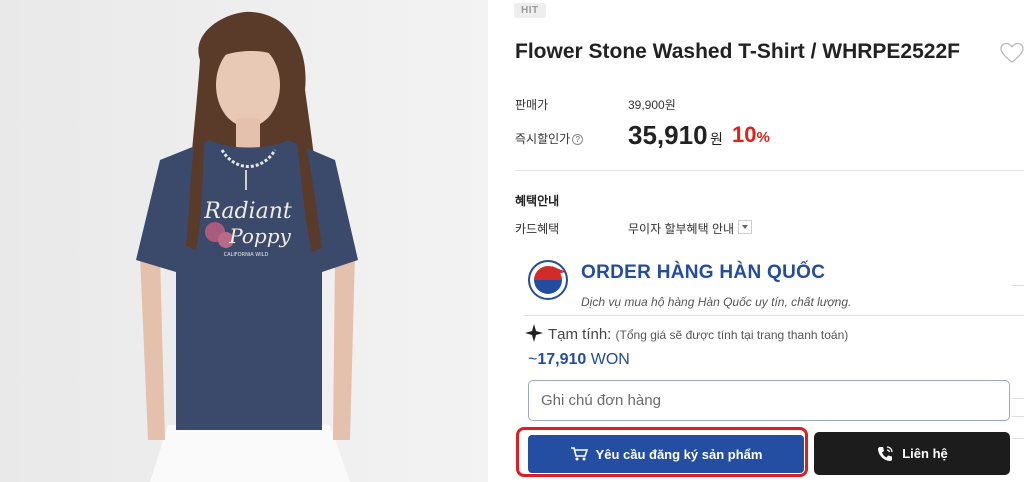  Describe the element at coordinates (543, 139) in the screenshot. I see `sale-price-label-text: 즉시할인가` at that location.